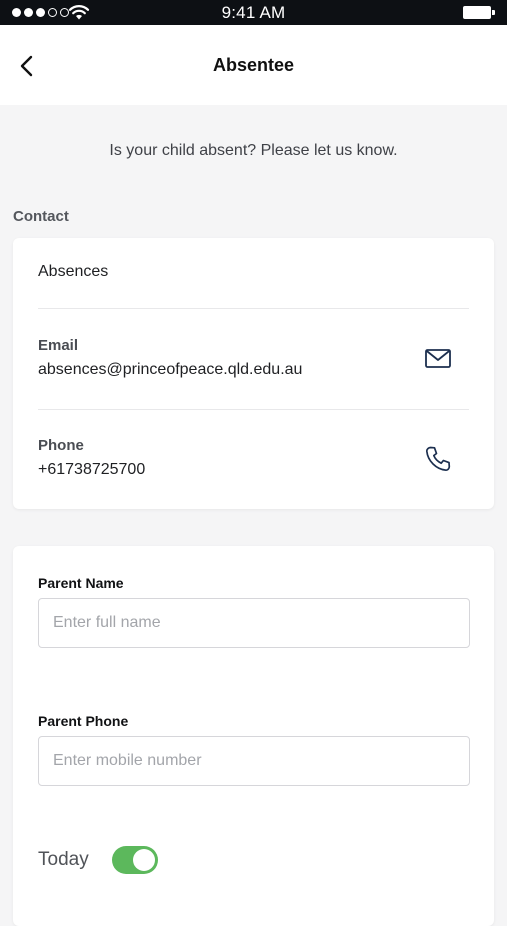  Describe the element at coordinates (81, 583) in the screenshot. I see `parent-name-label: Parent Name` at that location.